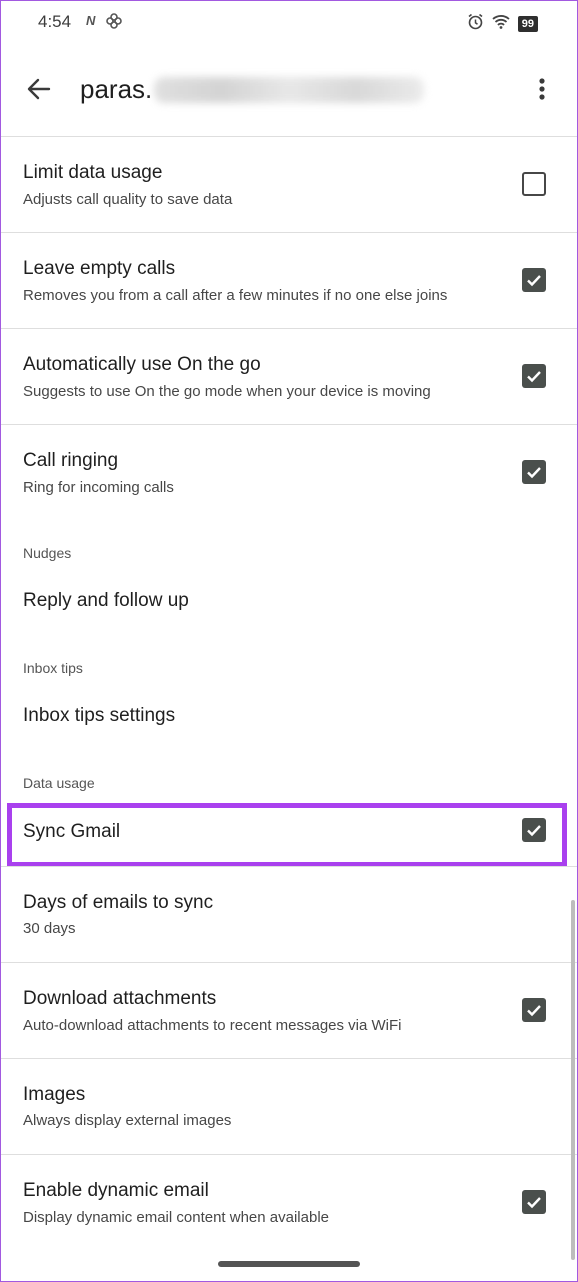 Image resolution: width=578 pixels, height=1282 pixels. I want to click on setting-subtitle: Ring for incoming calls, so click(98, 487).